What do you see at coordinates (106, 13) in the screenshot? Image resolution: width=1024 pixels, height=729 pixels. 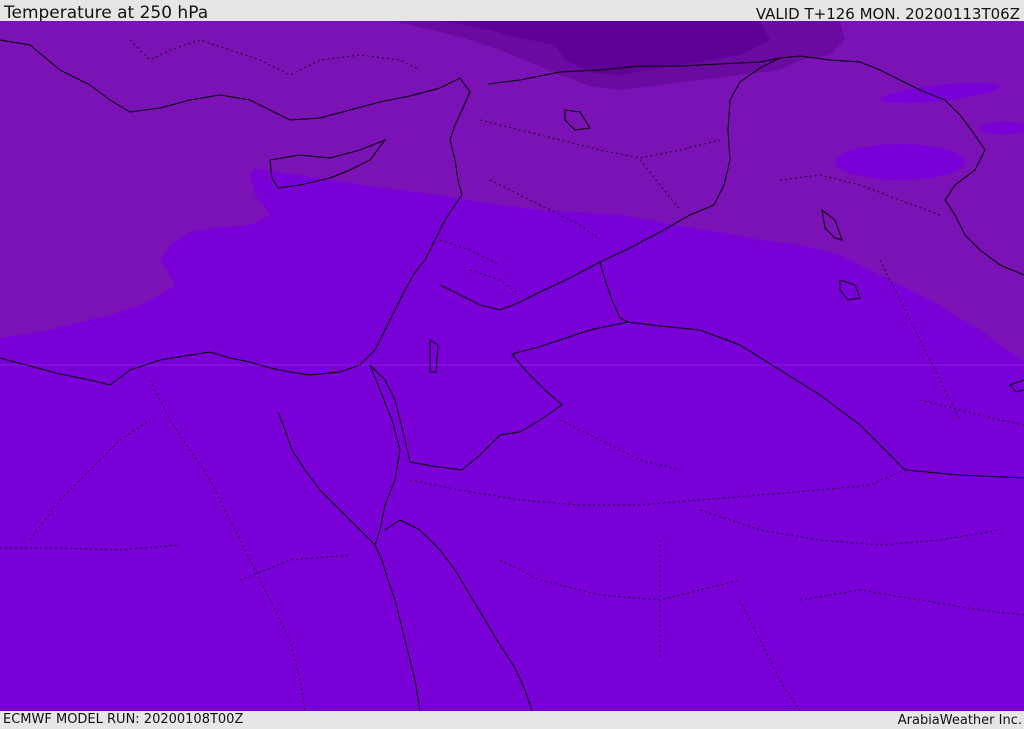 I see `map-title: Temperature at 250 hPa` at bounding box center [106, 13].